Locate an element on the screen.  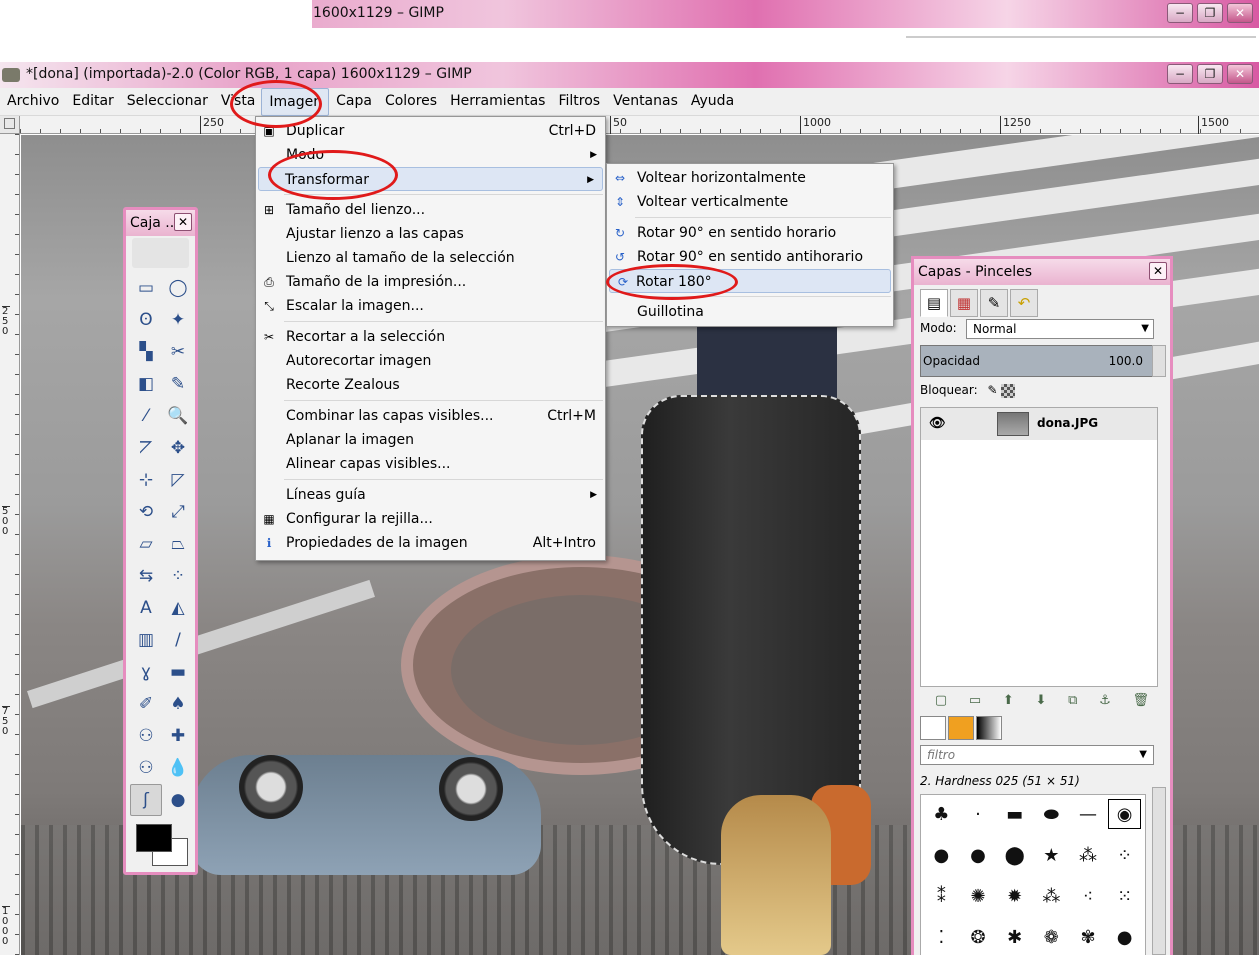
layer-row: 👁 dona.JPG is located at coordinates (1039, 424).